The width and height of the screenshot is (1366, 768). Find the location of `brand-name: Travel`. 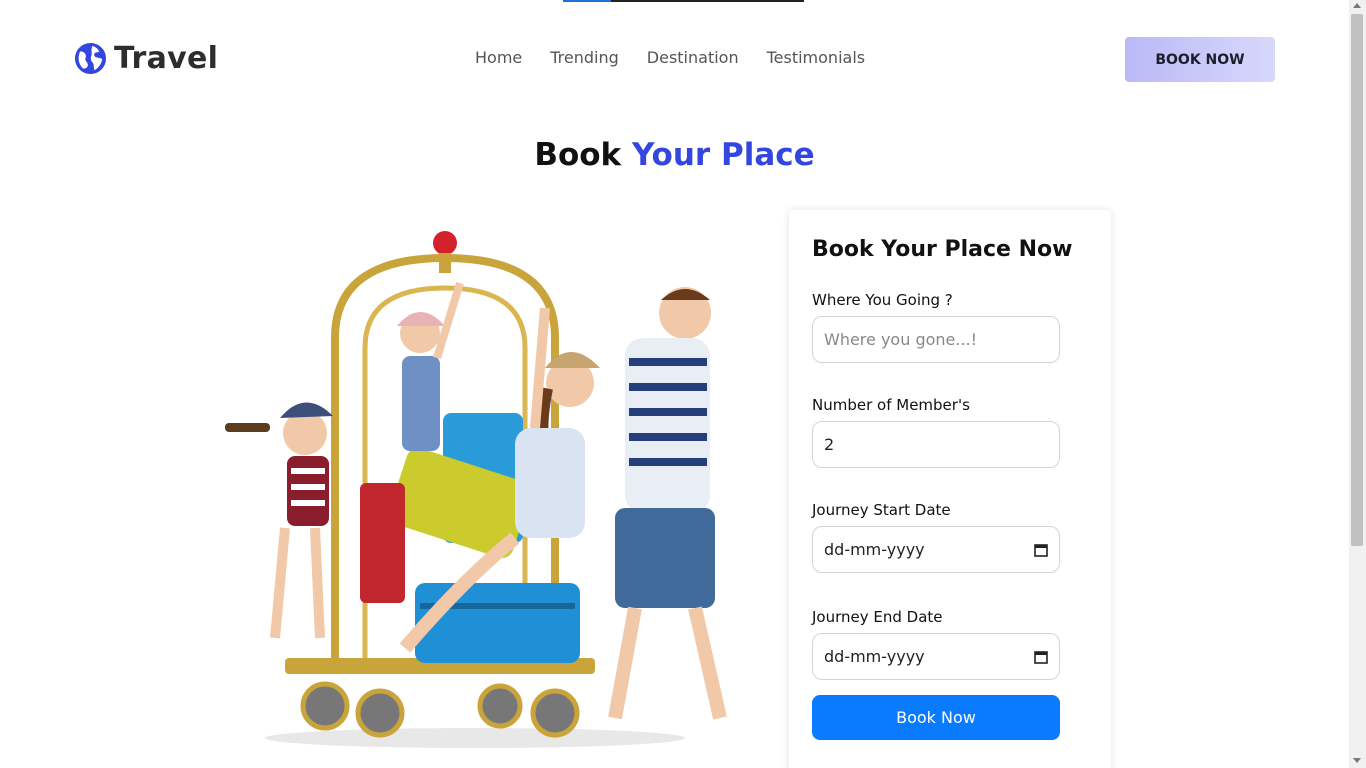

brand-name: Travel is located at coordinates (166, 58).